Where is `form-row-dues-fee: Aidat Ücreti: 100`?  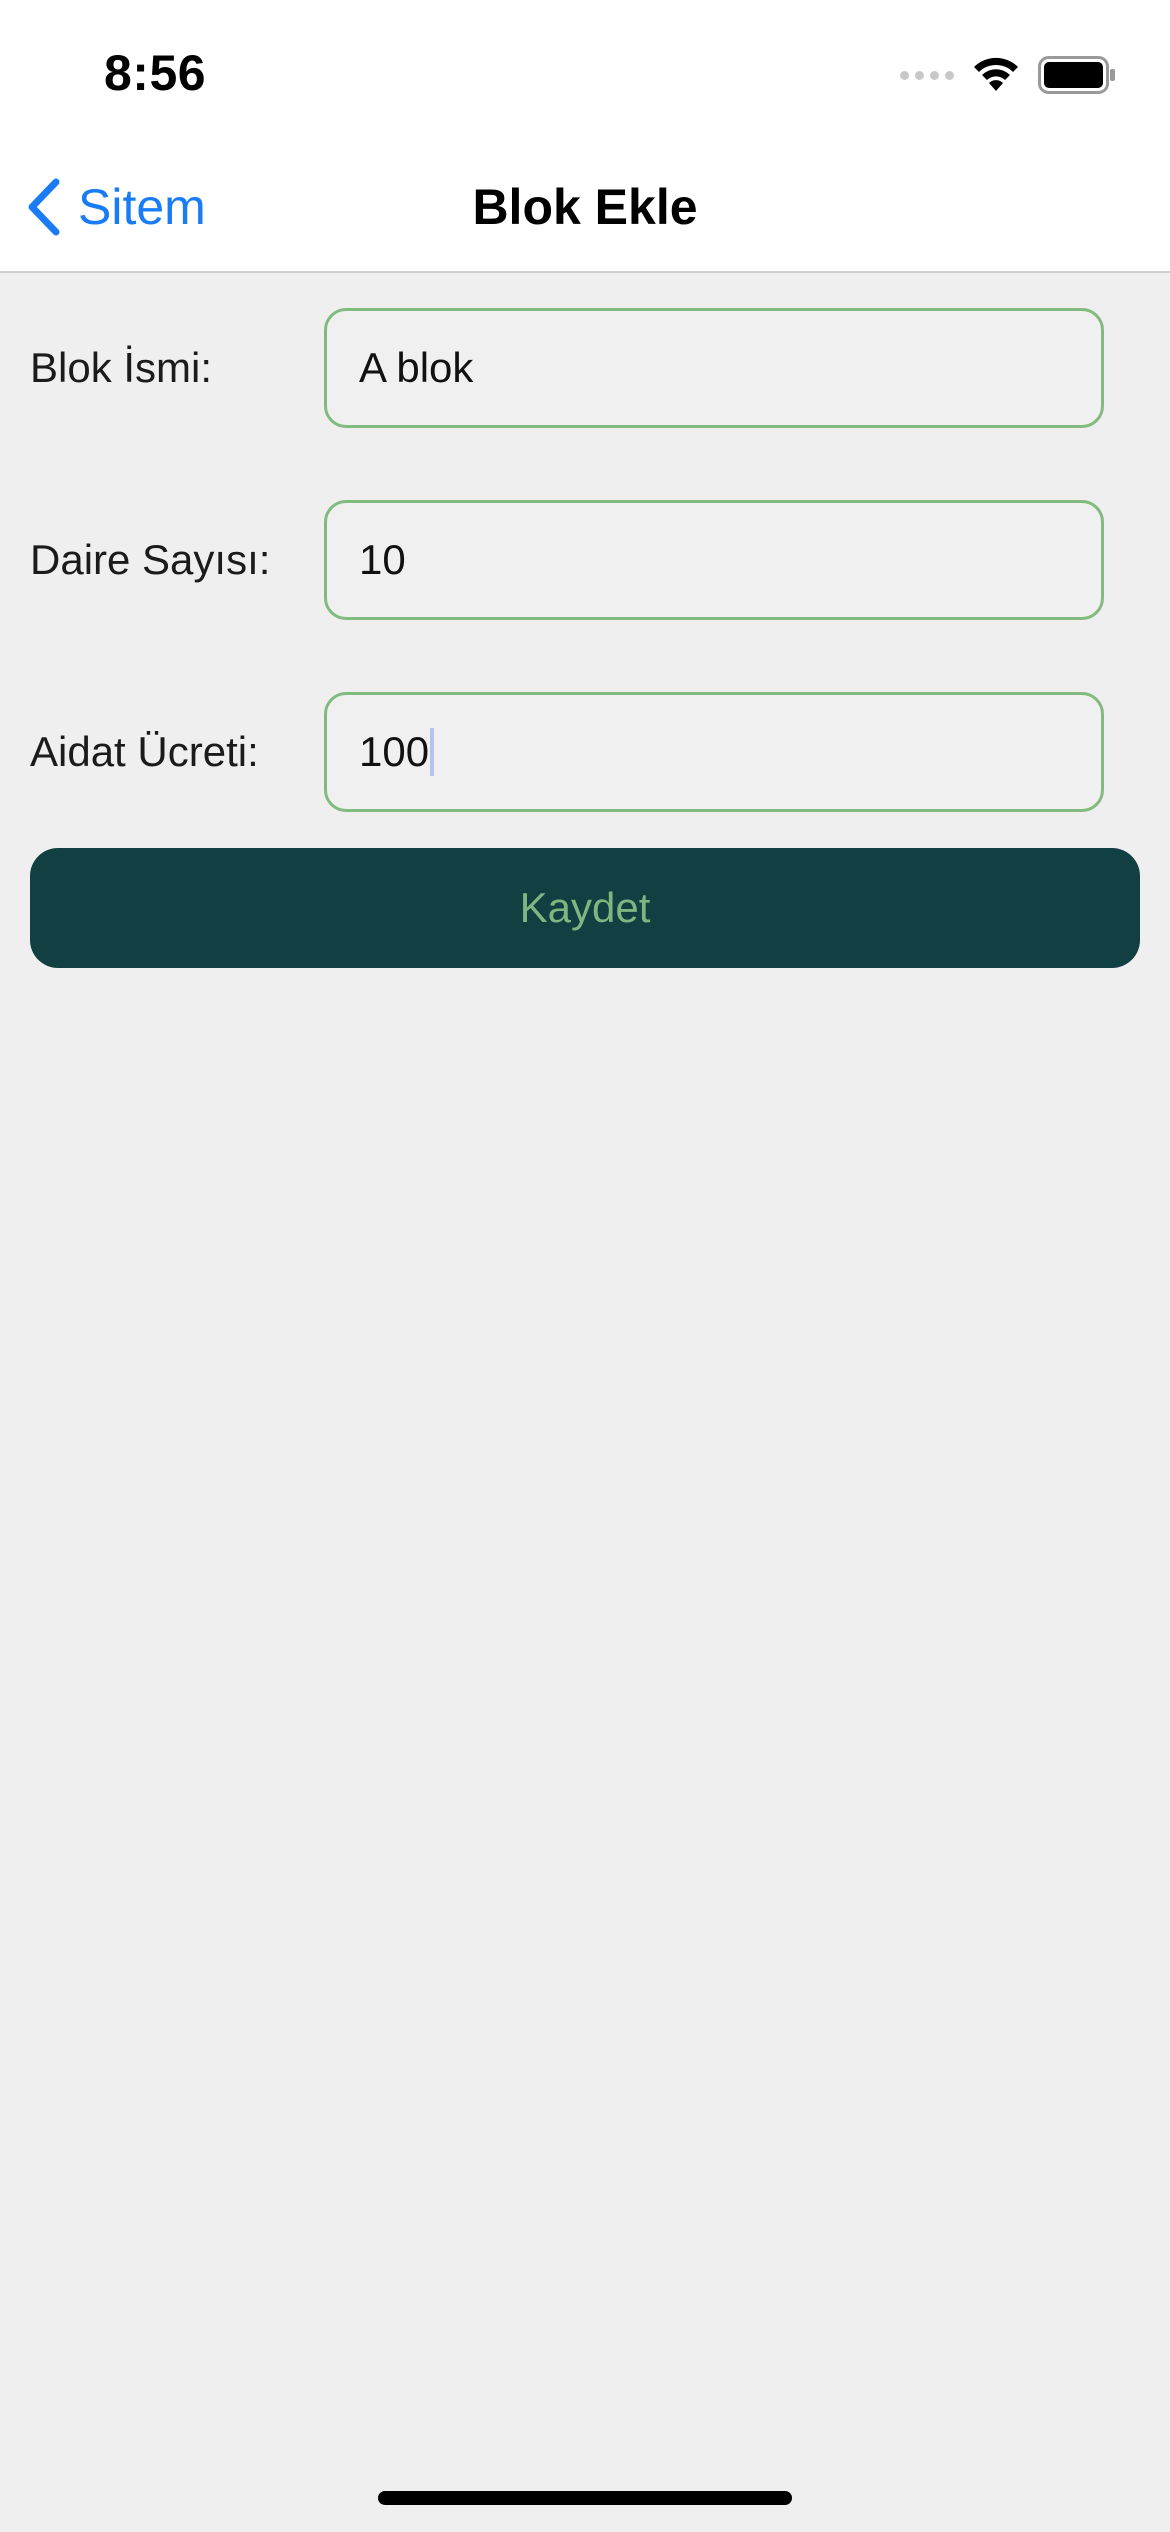
form-row-dues-fee: Aidat Ücreti: 100 is located at coordinates (585, 752).